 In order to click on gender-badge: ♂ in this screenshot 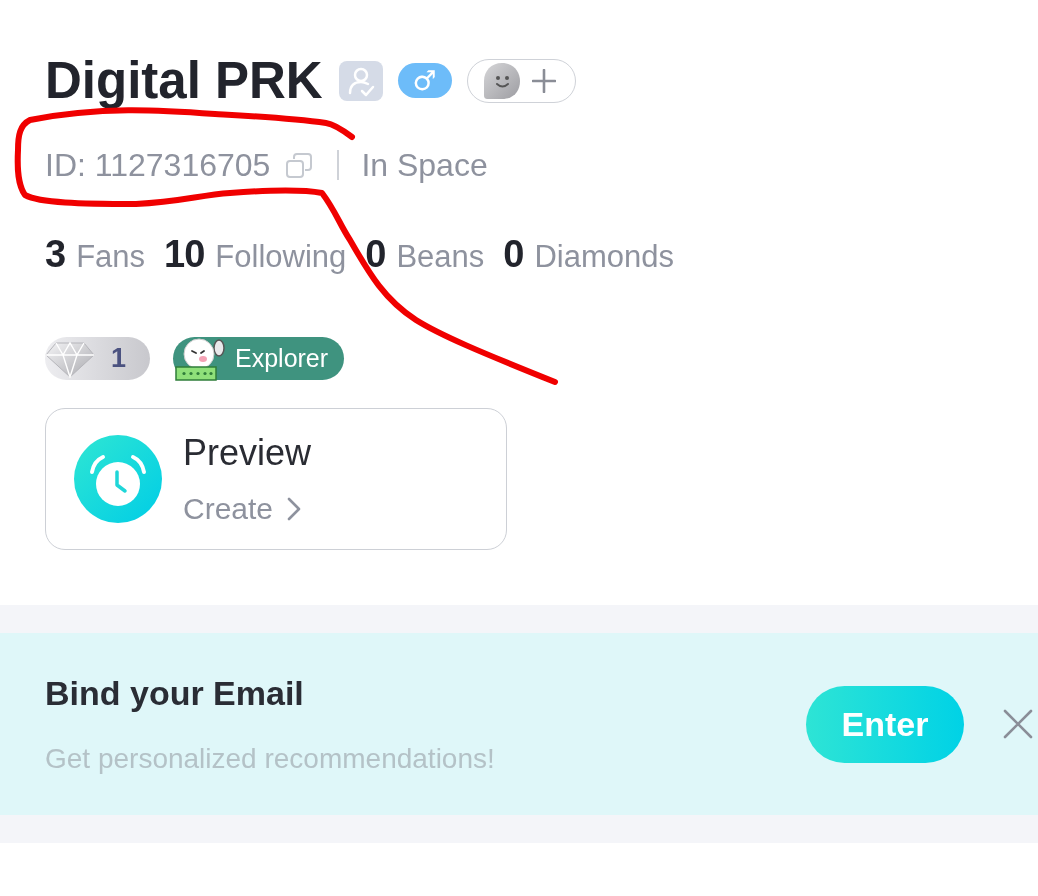, I will do `click(424, 80)`.